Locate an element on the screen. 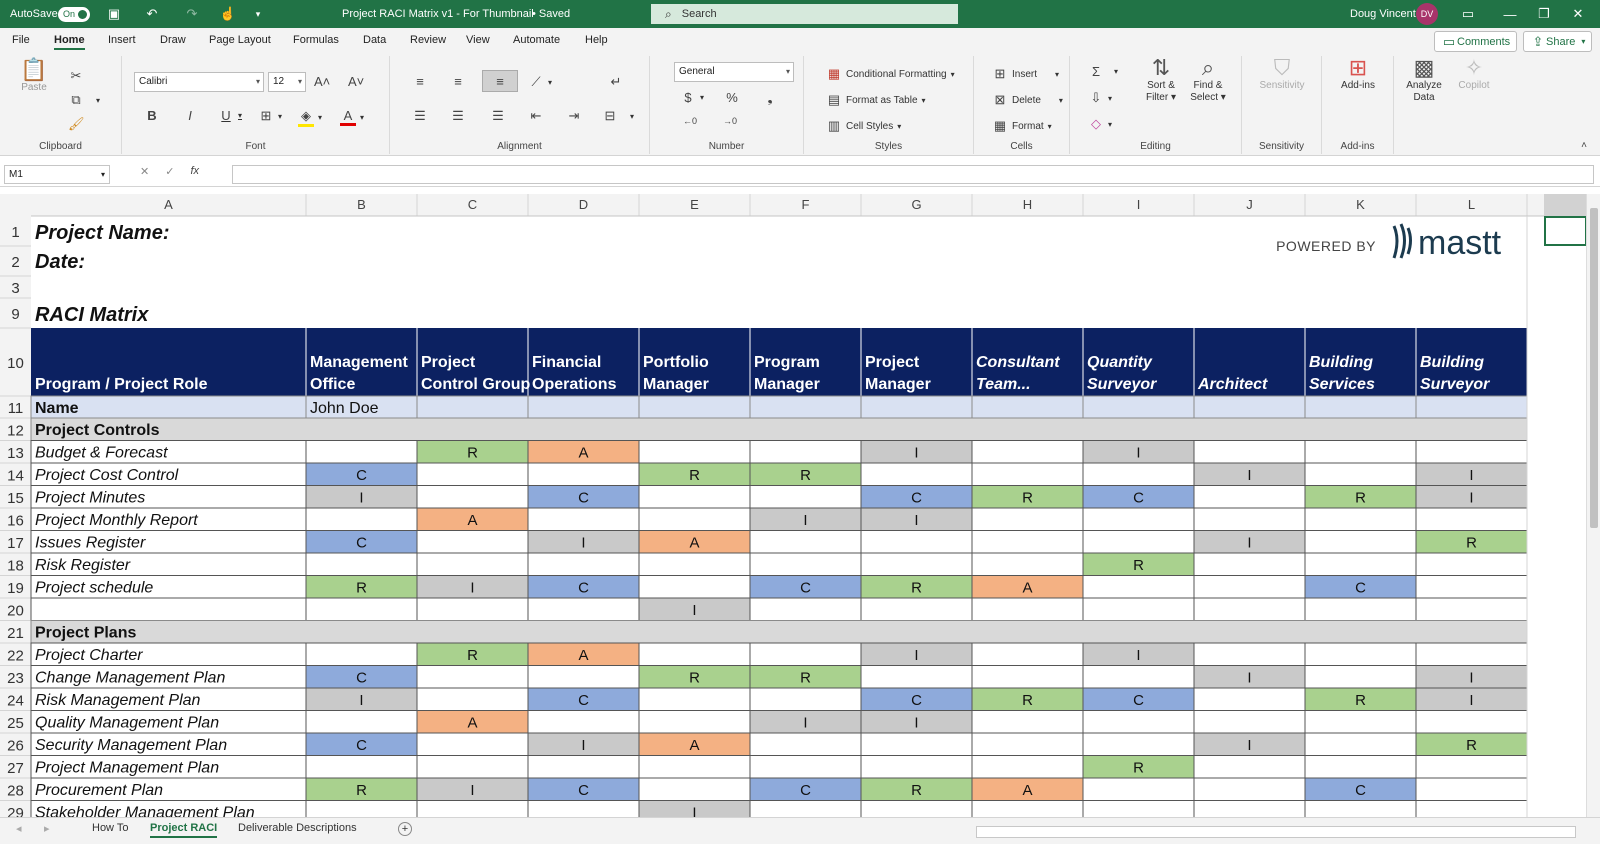 The image size is (1600, 844). tab-how-to: How To is located at coordinates (110, 828).